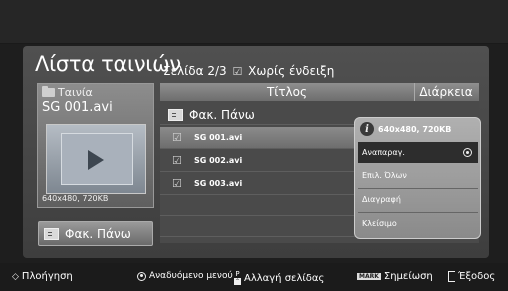 This screenshot has height=291, width=508. What do you see at coordinates (75, 92) in the screenshot?
I see `preview-category-label: Ταινία` at bounding box center [75, 92].